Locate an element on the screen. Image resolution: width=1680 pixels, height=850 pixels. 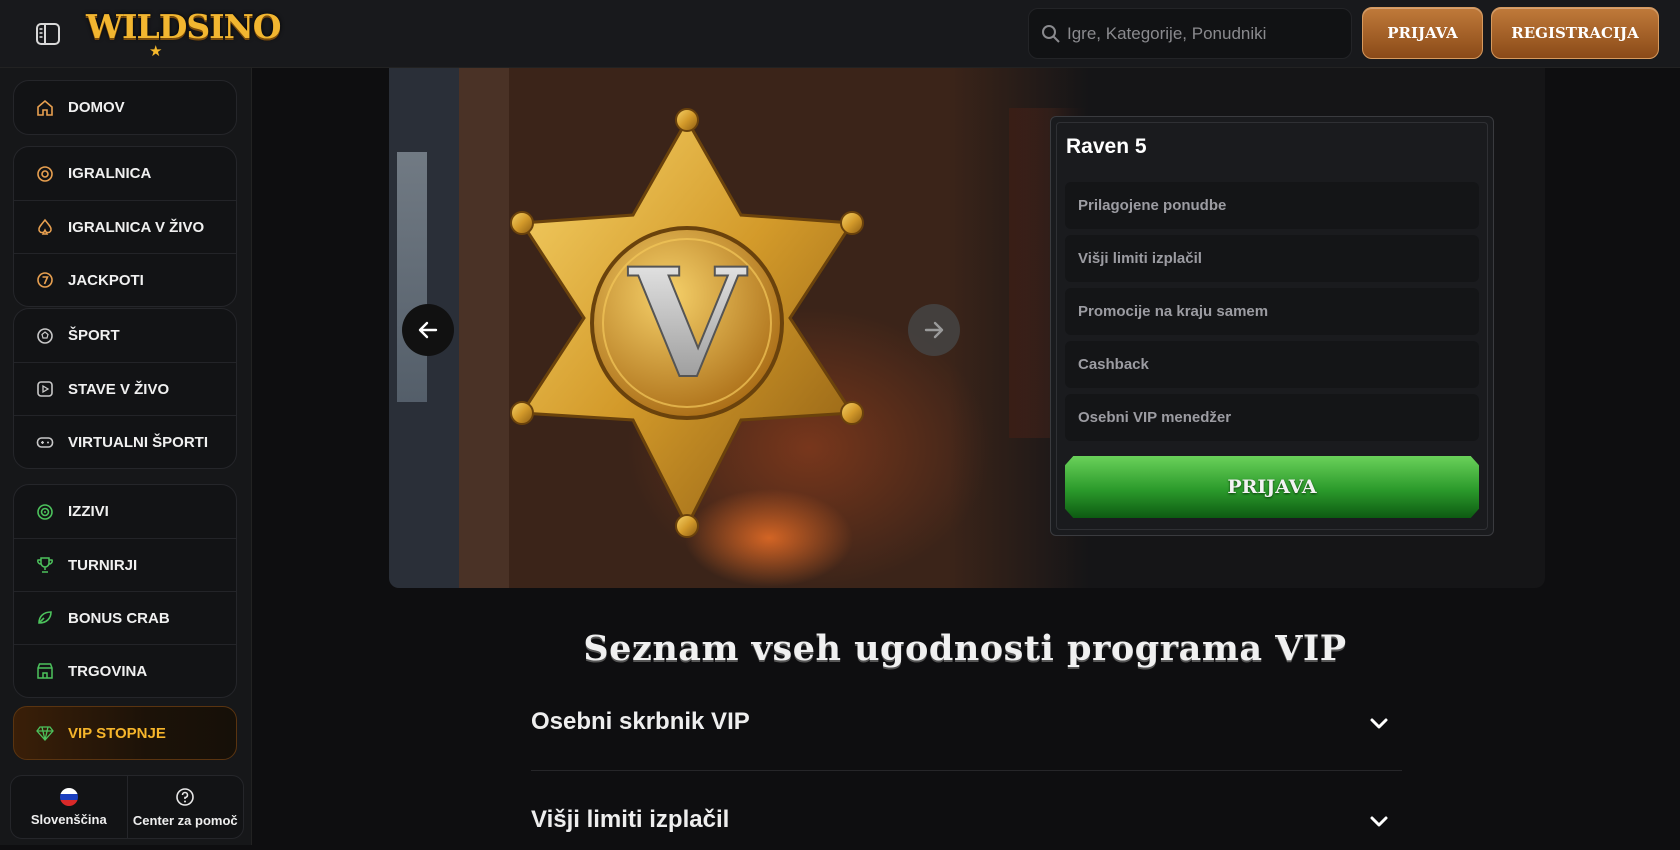
carousel-next-button is located at coordinates (934, 330).